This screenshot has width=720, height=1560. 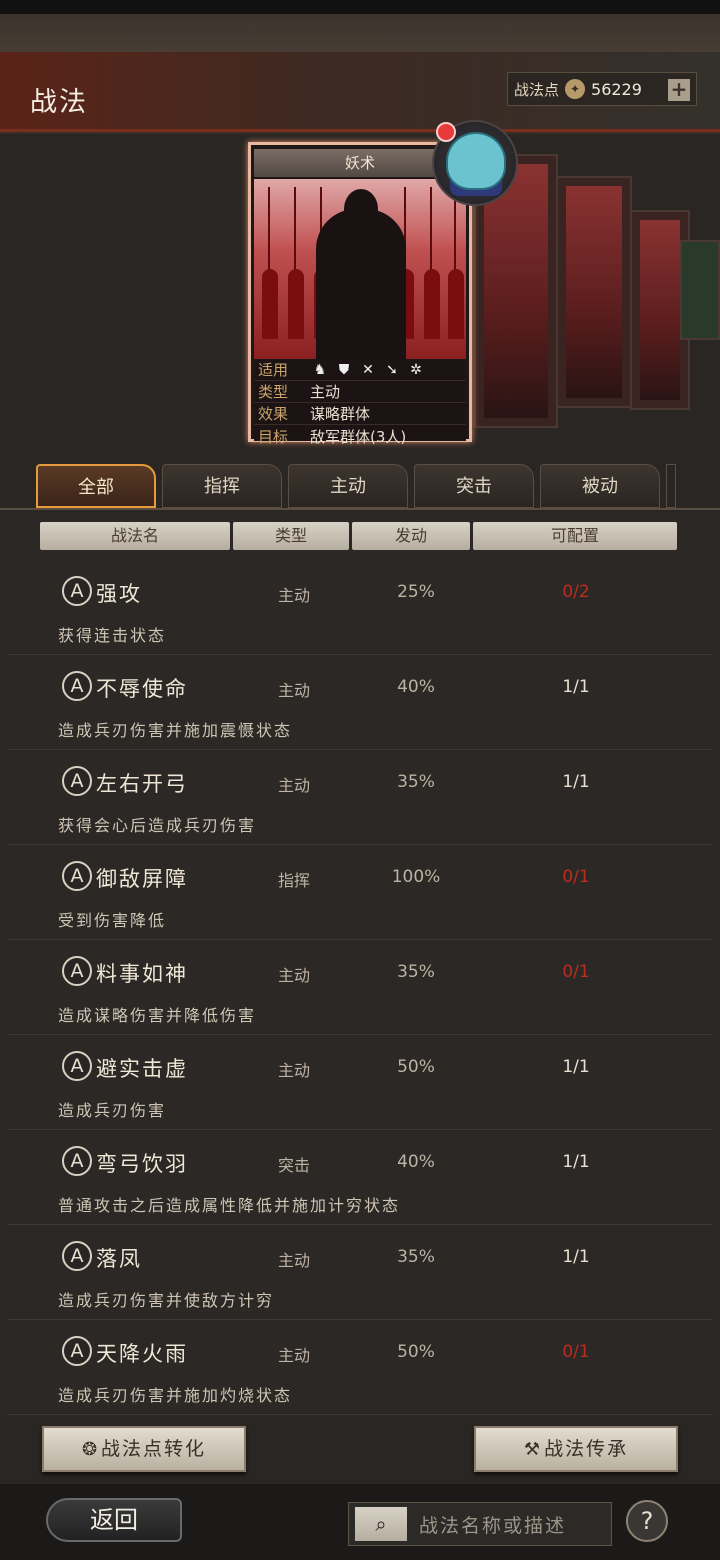 I want to click on tactic-rate: 50%, so click(x=416, y=1067).